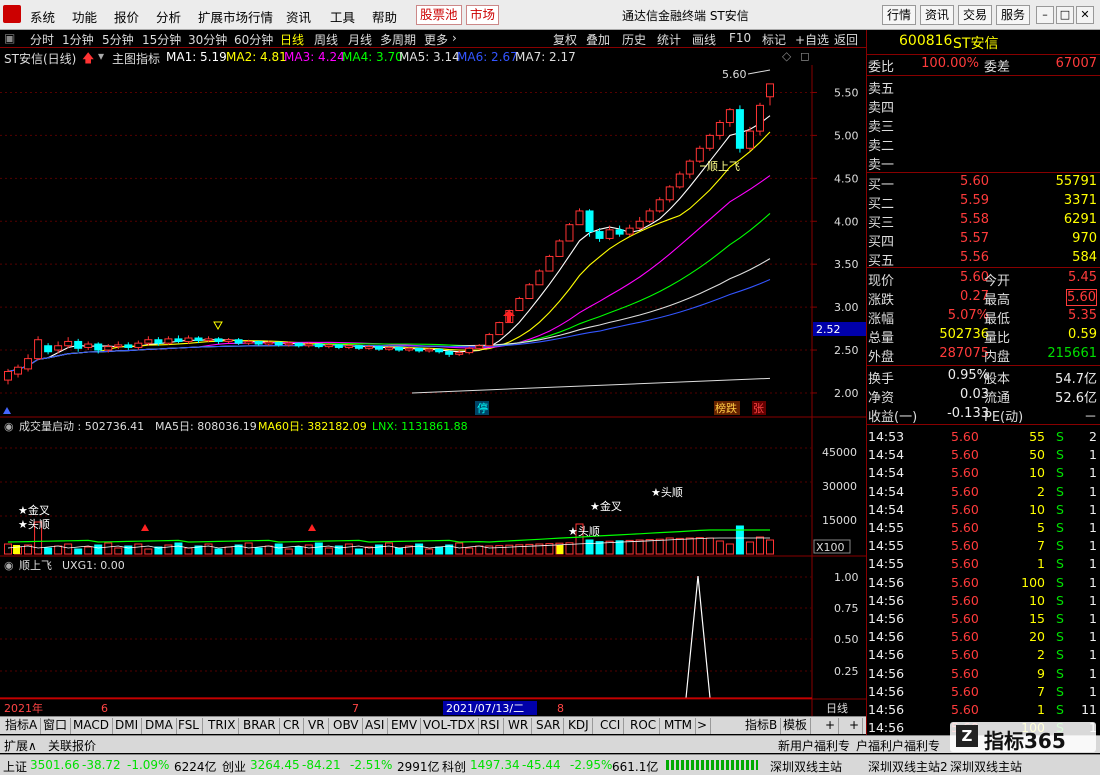 This screenshot has height=775, width=1100. What do you see at coordinates (831, 726) in the screenshot?
I see `tab-add-1: +` at bounding box center [831, 726].